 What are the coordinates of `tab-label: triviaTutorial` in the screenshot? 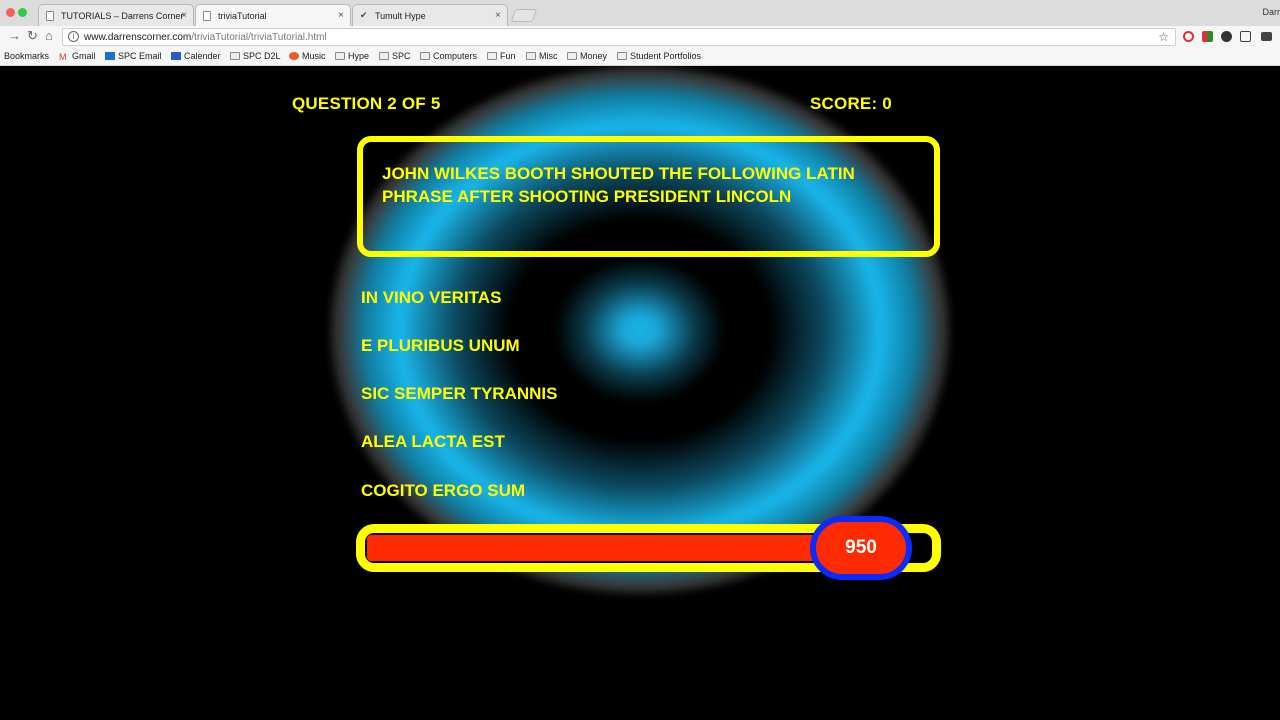 It's located at (242, 16).